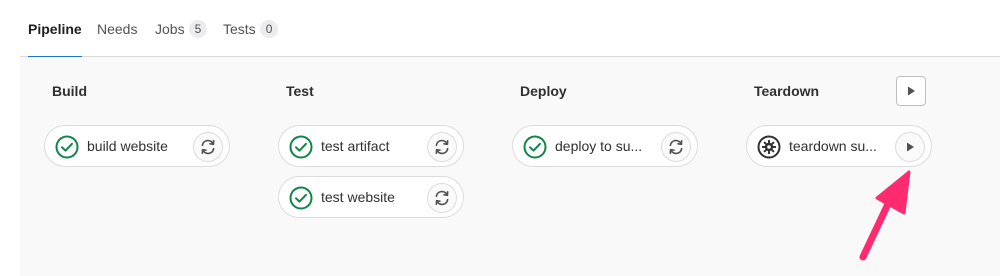  I want to click on tab-needs: Needs, so click(117, 28).